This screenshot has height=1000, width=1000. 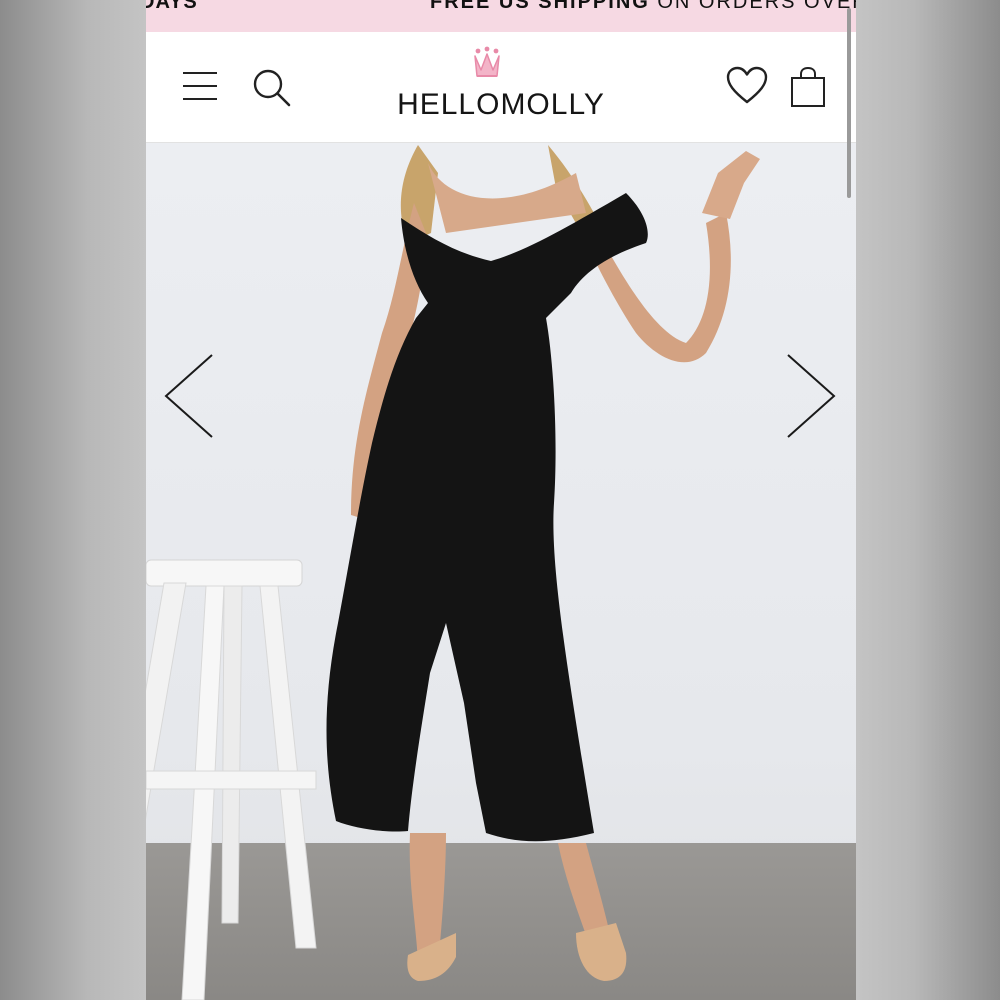 I want to click on chevron-left-icon, so click(x=190, y=396).